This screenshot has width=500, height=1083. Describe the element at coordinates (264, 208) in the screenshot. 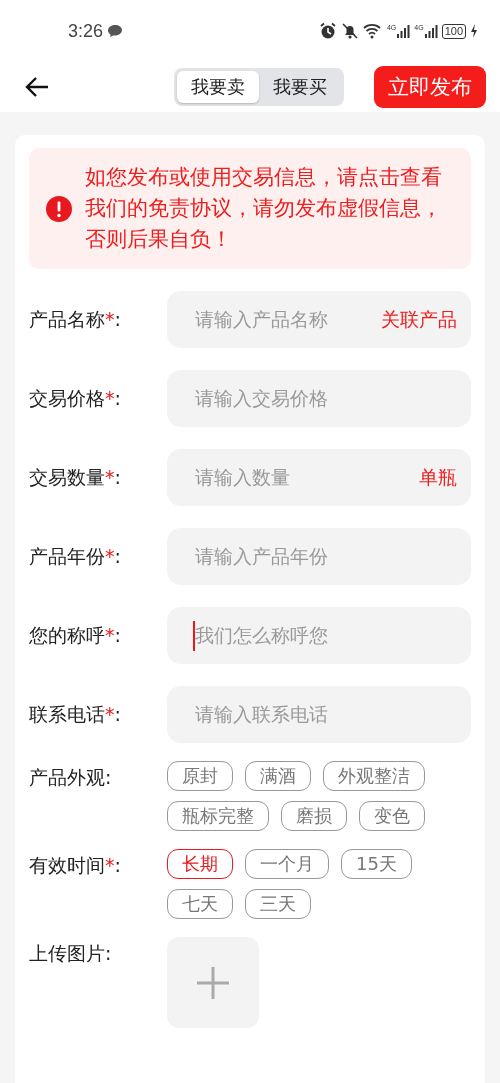

I see `notice-text: 如您发布或使用交易信息，请点击查看我们的免责协议，请勿发布虚假信息，否则后果自负！` at that location.